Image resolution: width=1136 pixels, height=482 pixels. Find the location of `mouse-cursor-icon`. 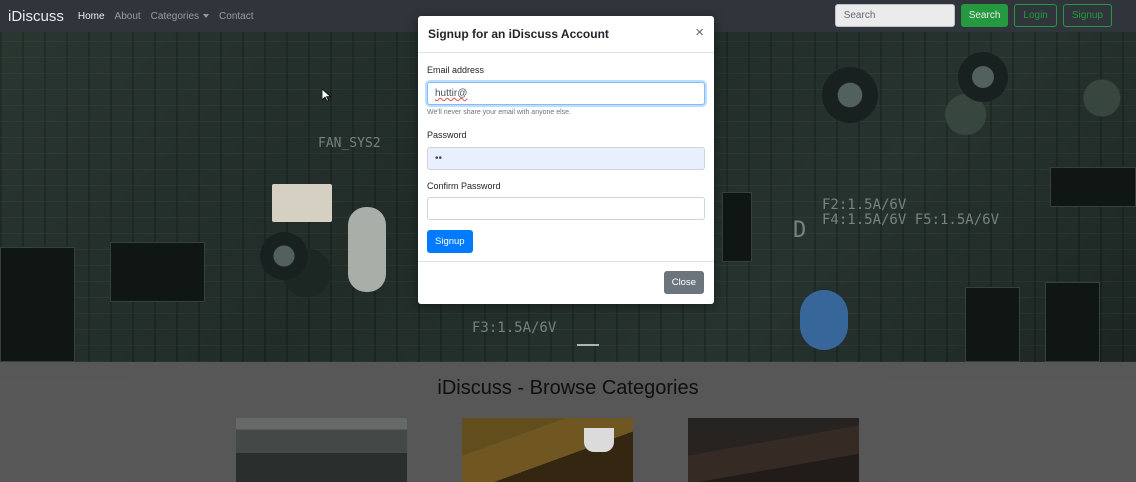

mouse-cursor-icon is located at coordinates (326, 95).